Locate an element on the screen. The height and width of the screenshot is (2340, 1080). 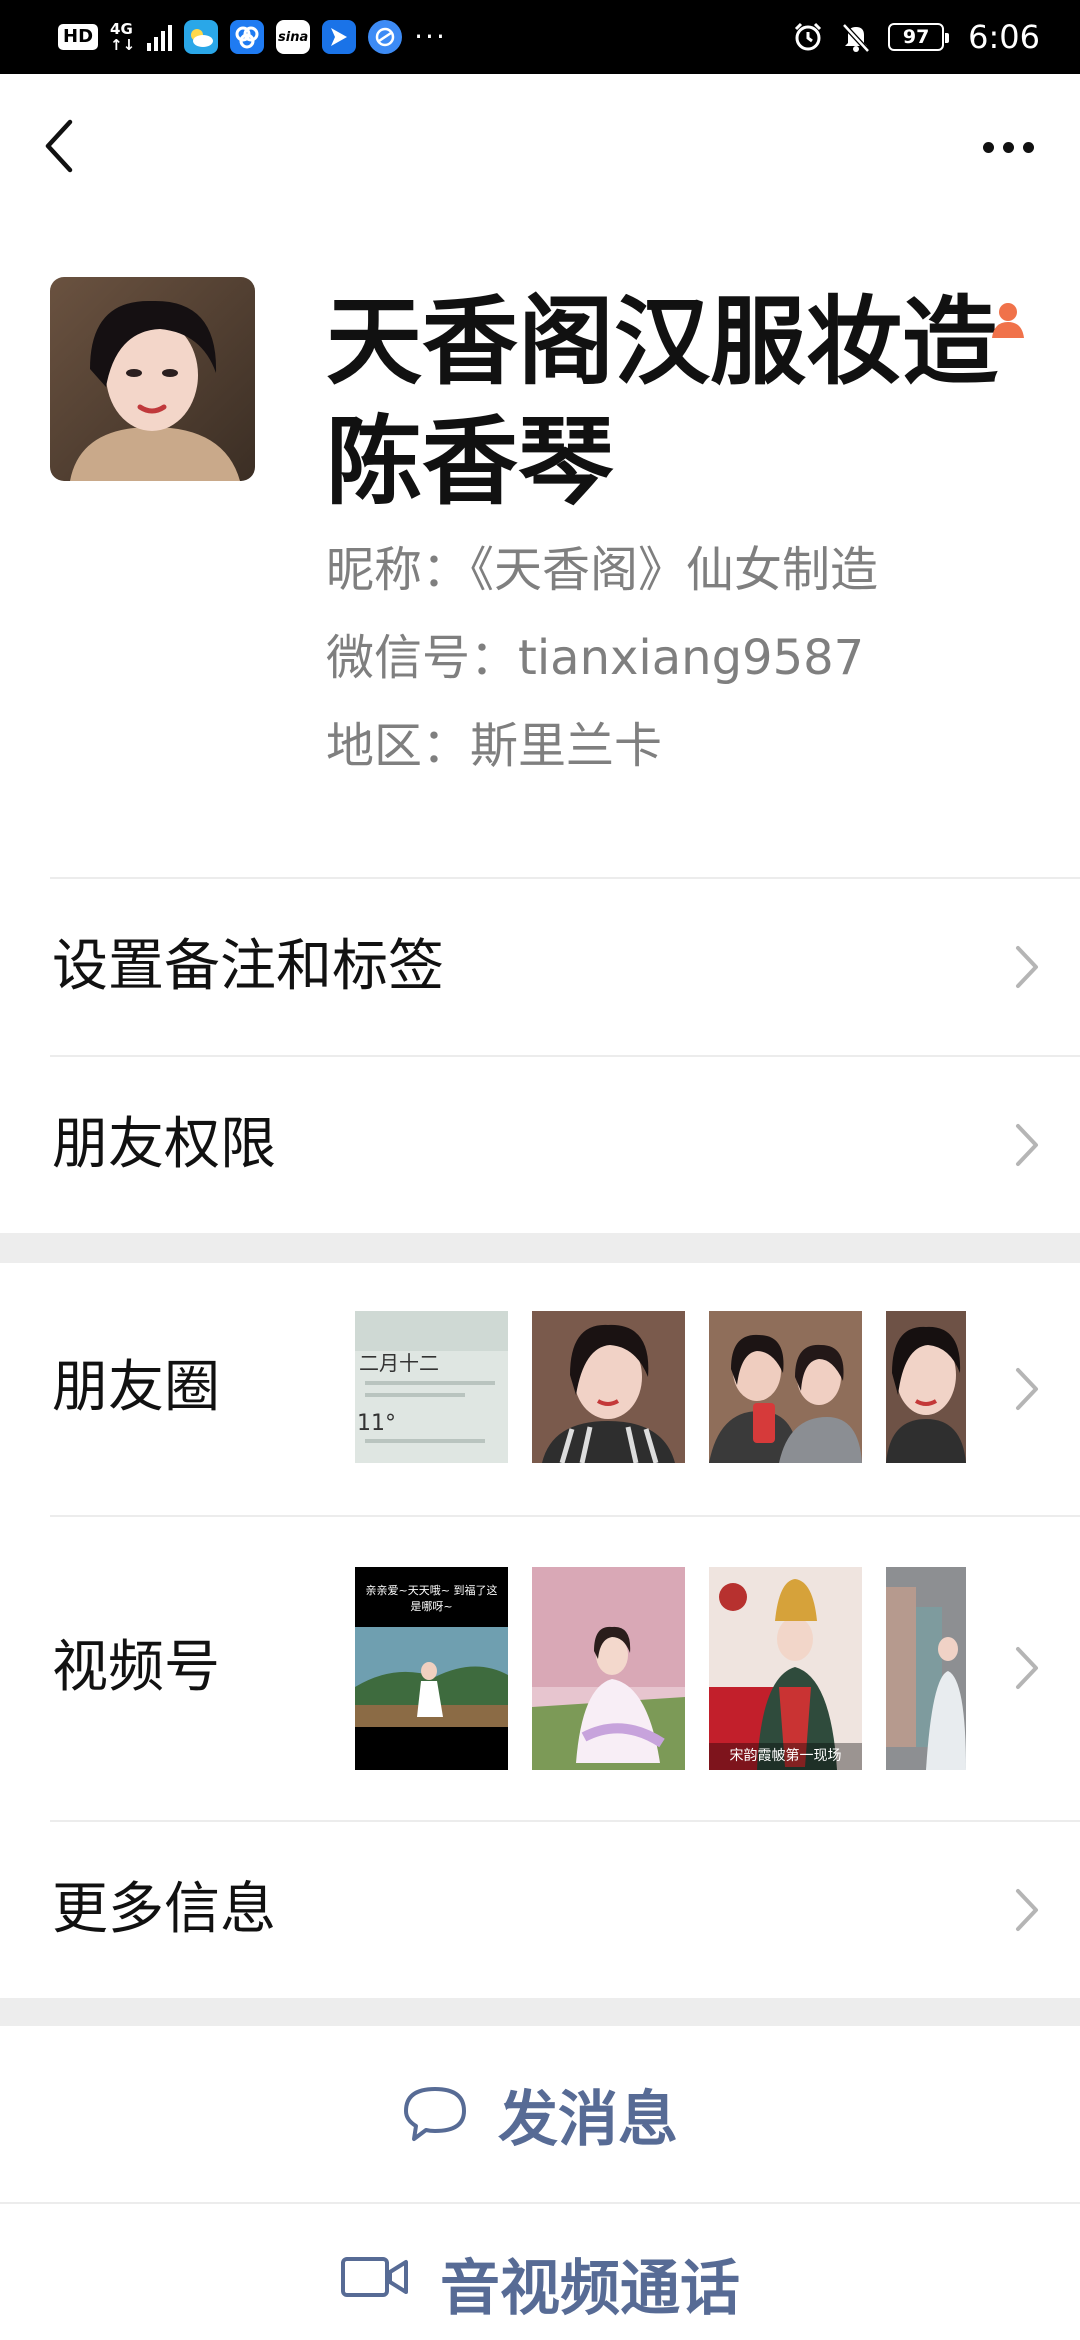
row-channels: 视频号 亲亲爱~天天哦~ 到福了这是哪呀~ 宋韵霞帔第一现场 is located at coordinates (540, 1668).